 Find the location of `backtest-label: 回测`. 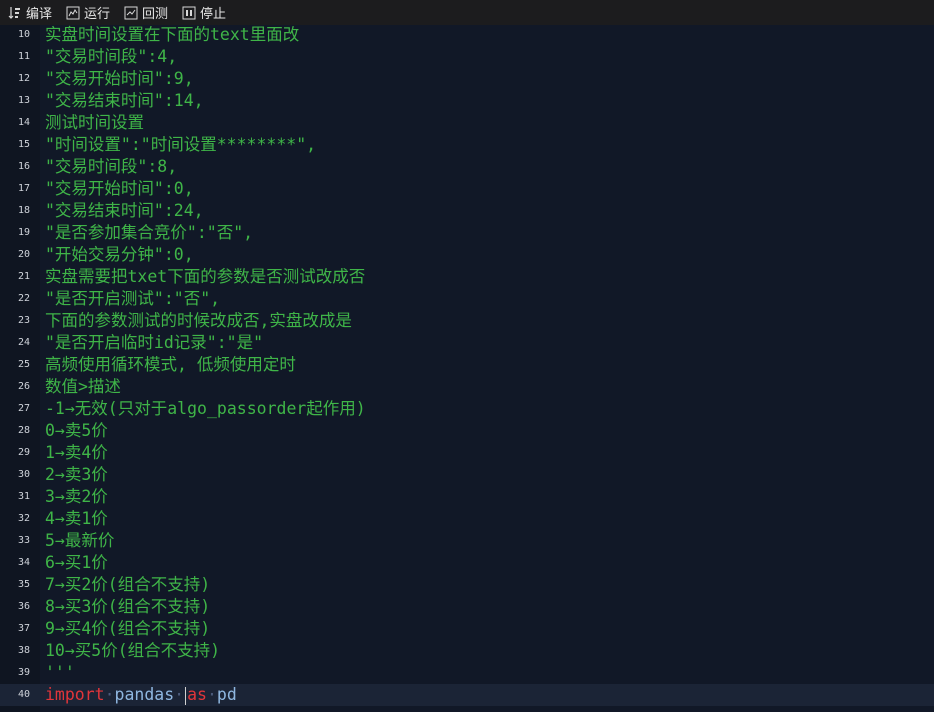

backtest-label: 回测 is located at coordinates (155, 13).